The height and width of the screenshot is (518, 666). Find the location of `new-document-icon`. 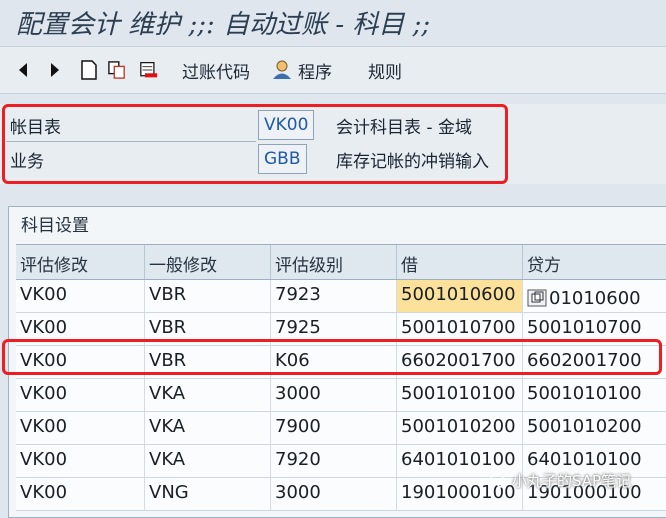

new-document-icon is located at coordinates (89, 70).